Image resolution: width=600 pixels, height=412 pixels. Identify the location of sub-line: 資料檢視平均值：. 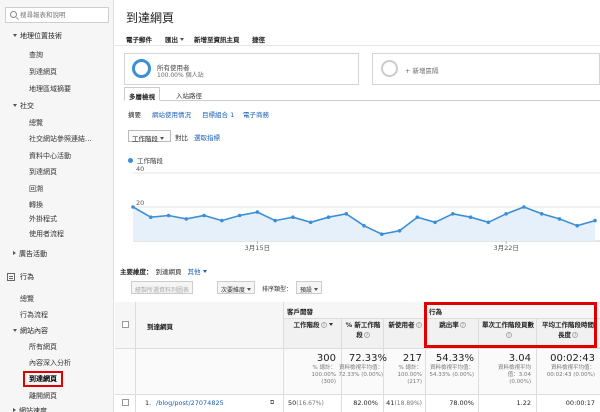
(360, 368).